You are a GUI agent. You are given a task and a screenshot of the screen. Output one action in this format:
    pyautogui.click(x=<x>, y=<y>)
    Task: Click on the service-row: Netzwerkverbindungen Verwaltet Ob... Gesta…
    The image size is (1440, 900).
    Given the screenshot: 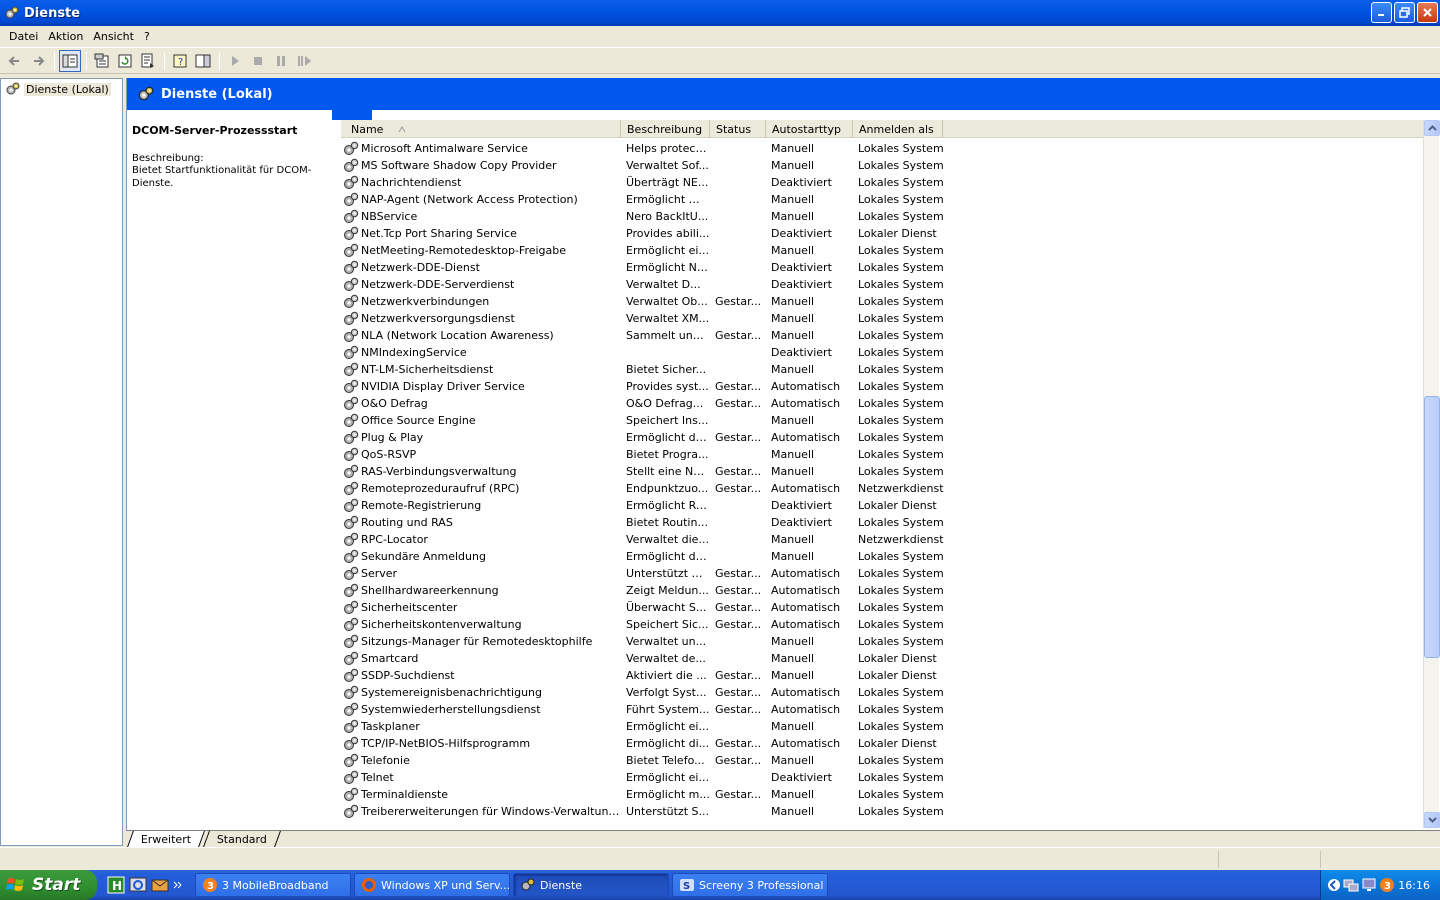 What is the action you would take?
    pyautogui.click(x=882, y=301)
    